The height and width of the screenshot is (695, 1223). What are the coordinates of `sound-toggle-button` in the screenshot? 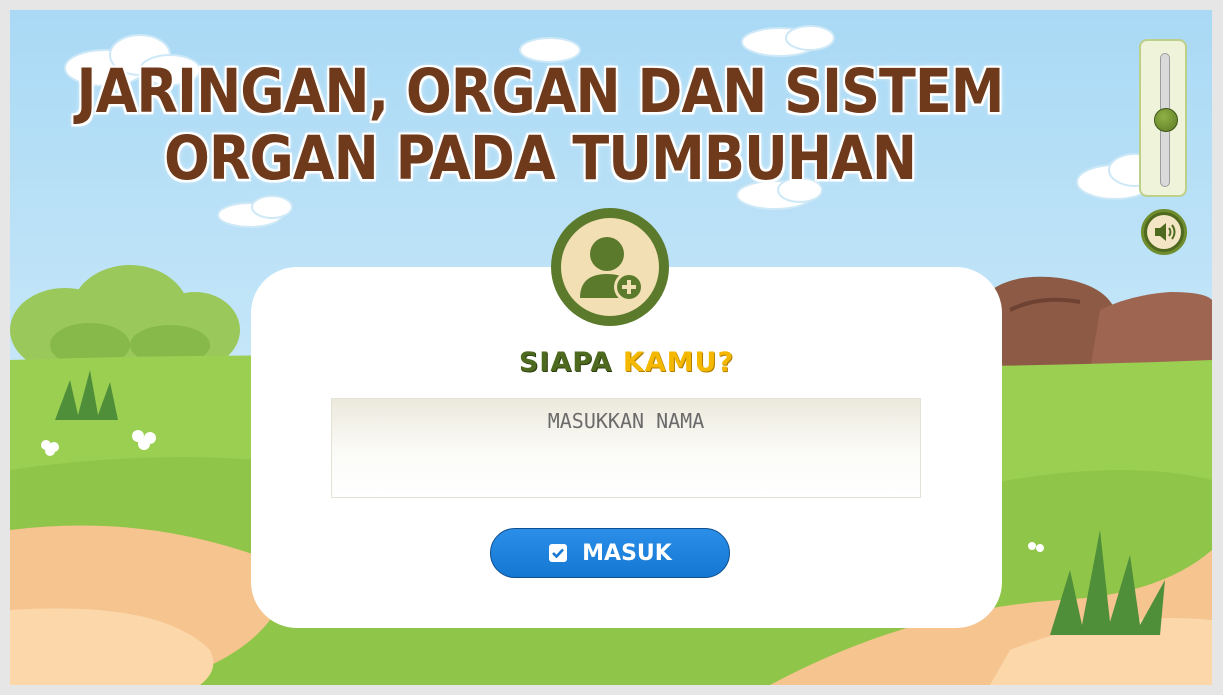 It's located at (1164, 232).